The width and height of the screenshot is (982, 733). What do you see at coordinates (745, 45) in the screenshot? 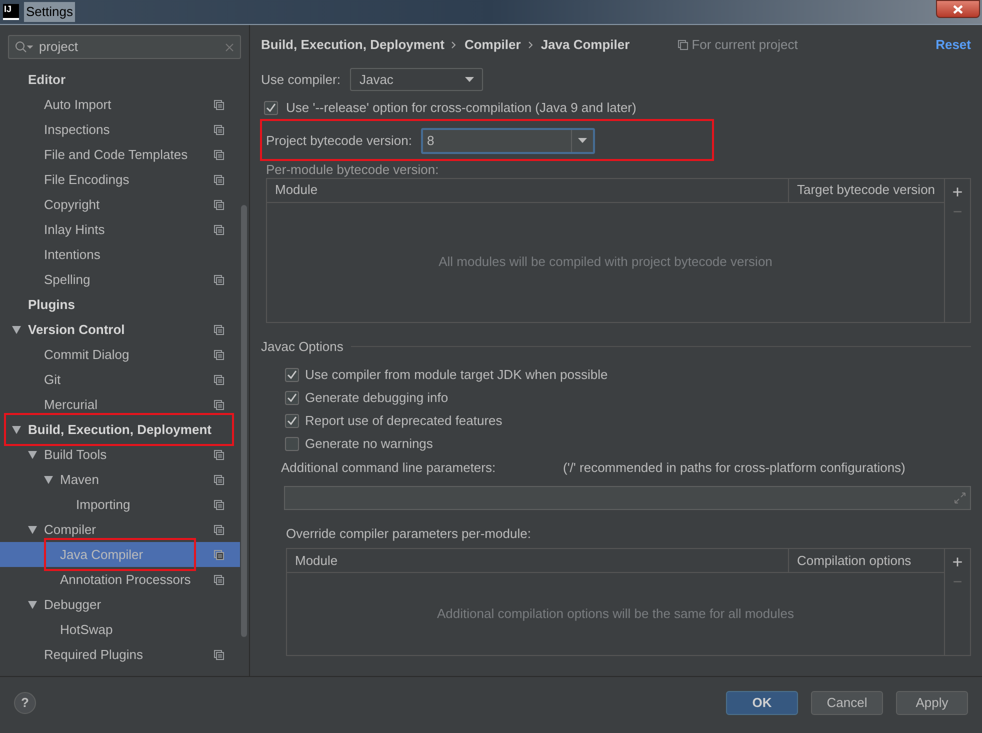
I see `scope-label: For current project` at bounding box center [745, 45].